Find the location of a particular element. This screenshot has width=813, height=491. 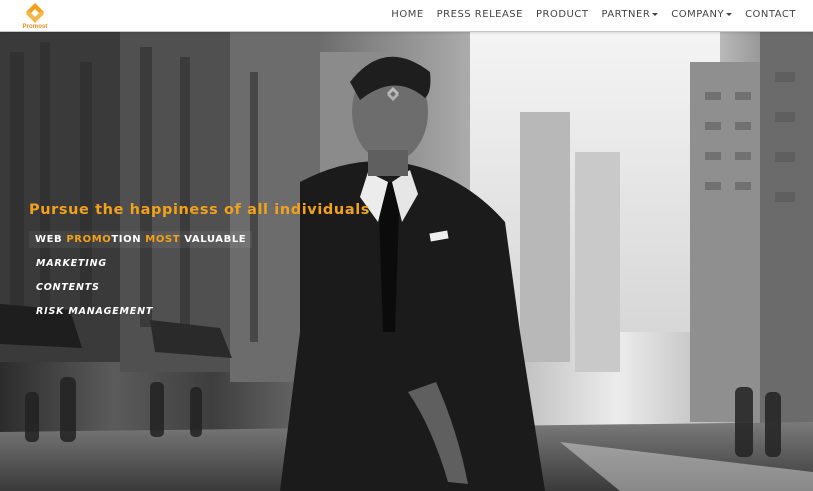

nav-product-label: PRODUCT is located at coordinates (562, 14).